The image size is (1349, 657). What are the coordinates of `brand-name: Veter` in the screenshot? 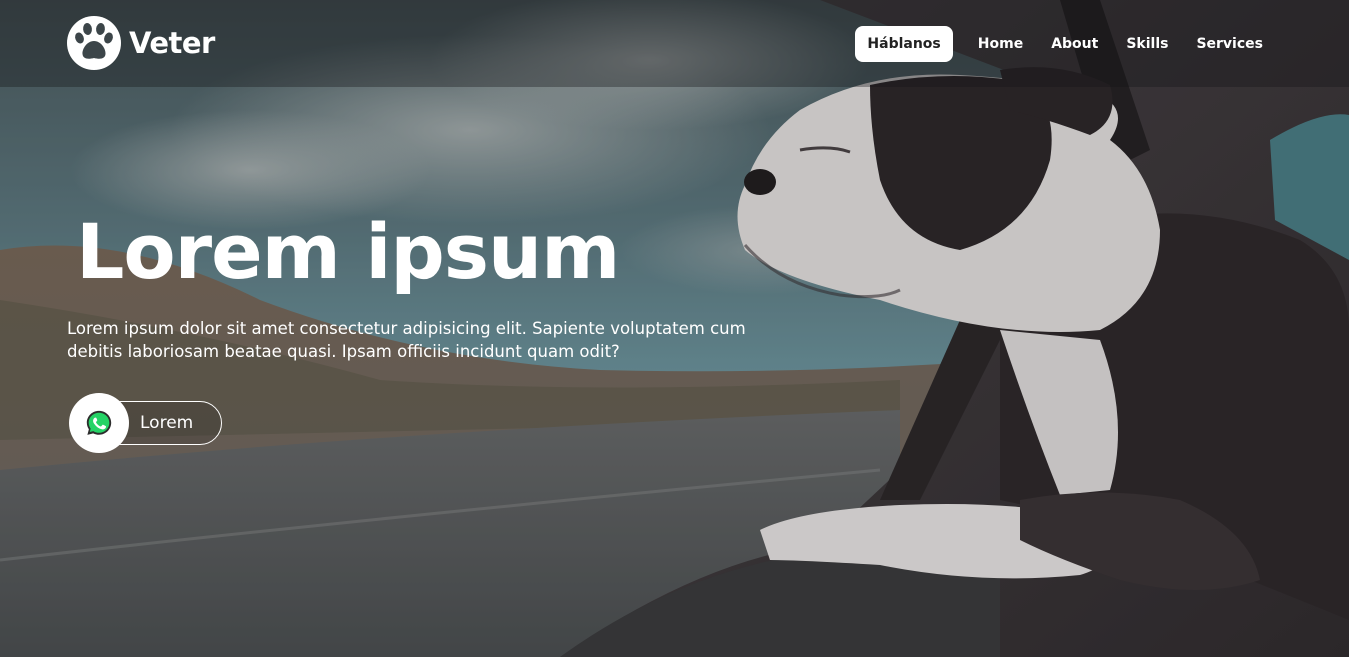 It's located at (172, 43).